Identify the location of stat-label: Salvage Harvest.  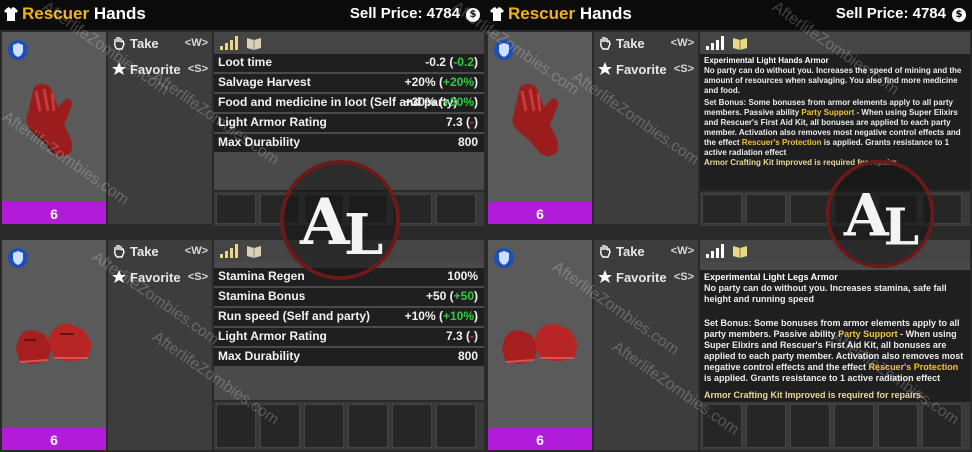
(264, 82).